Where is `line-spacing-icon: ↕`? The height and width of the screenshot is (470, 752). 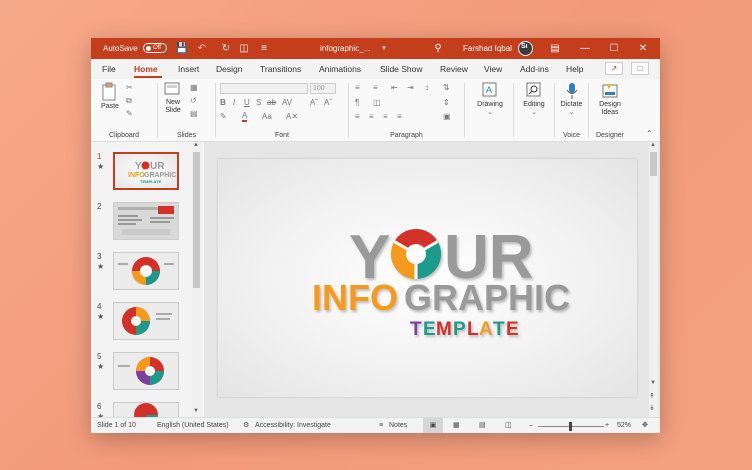 line-spacing-icon: ↕ is located at coordinates (427, 87).